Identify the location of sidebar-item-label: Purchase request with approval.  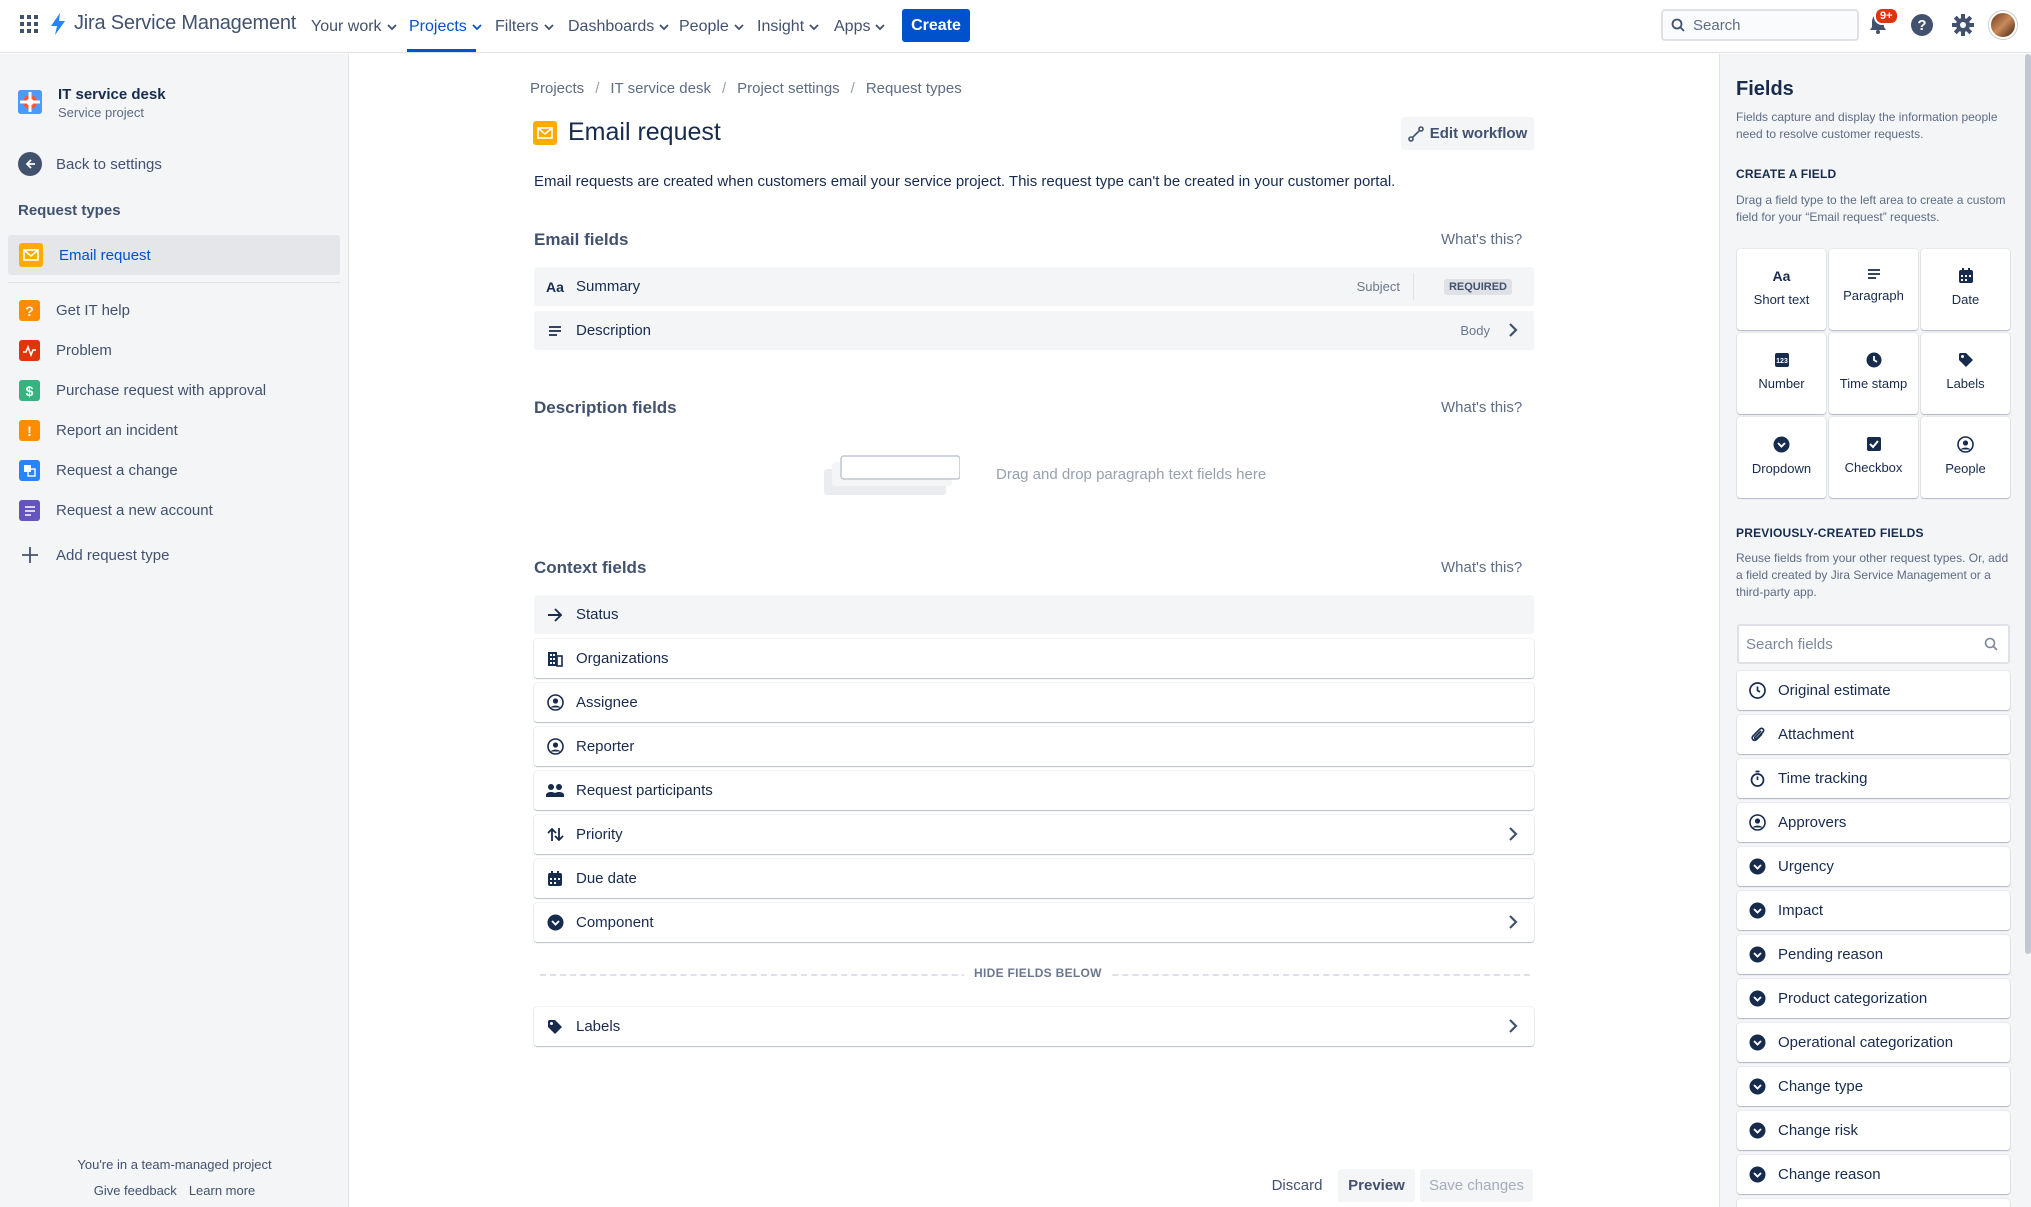
(161, 390).